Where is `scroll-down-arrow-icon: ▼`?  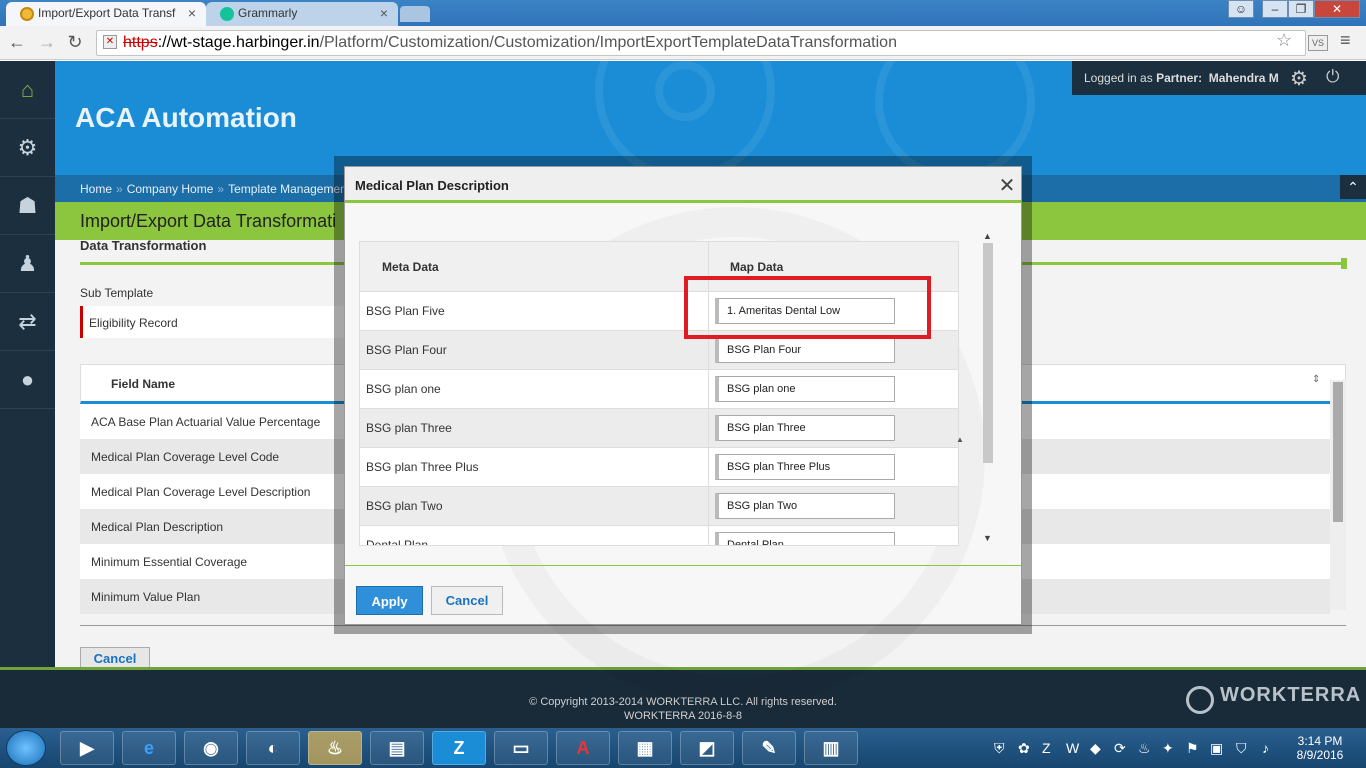
scroll-down-arrow-icon: ▼ is located at coordinates (987, 538).